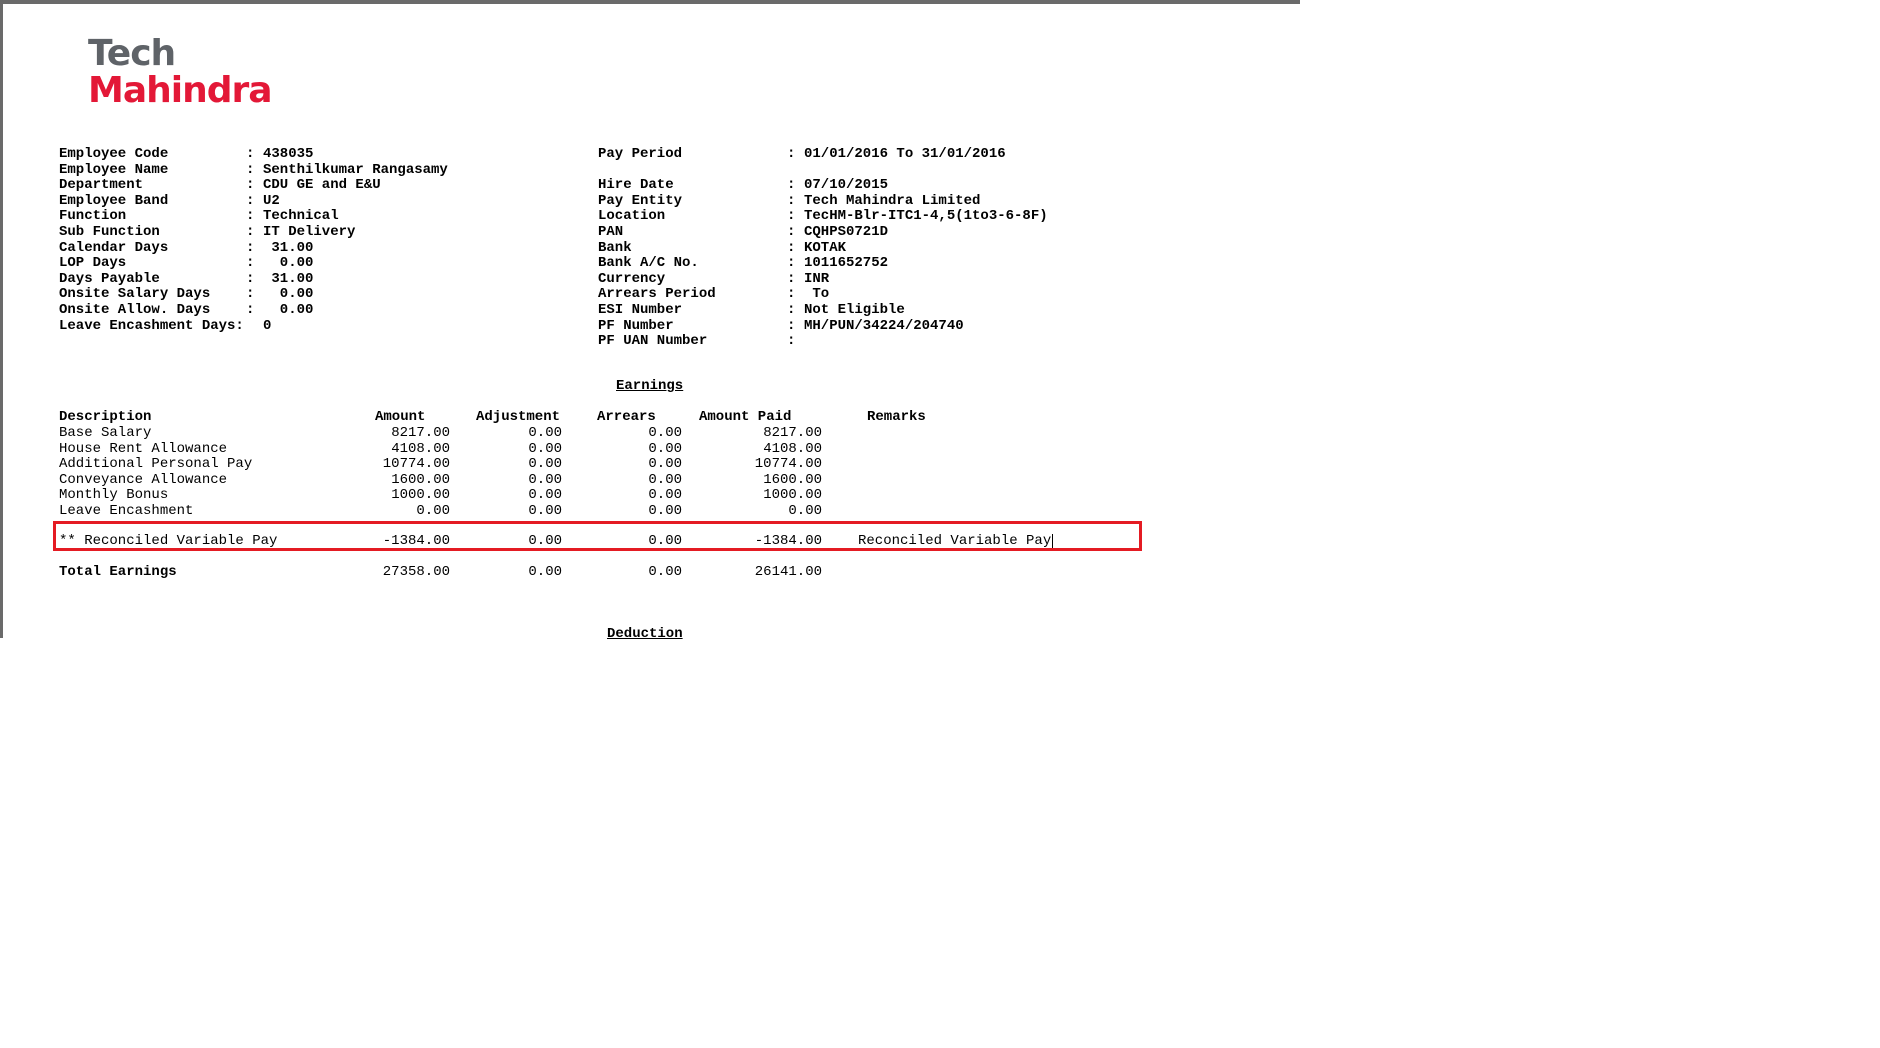 Image resolution: width=1880 pixels, height=1048 pixels. What do you see at coordinates (271, 200) in the screenshot?
I see `info-left-value: U2` at bounding box center [271, 200].